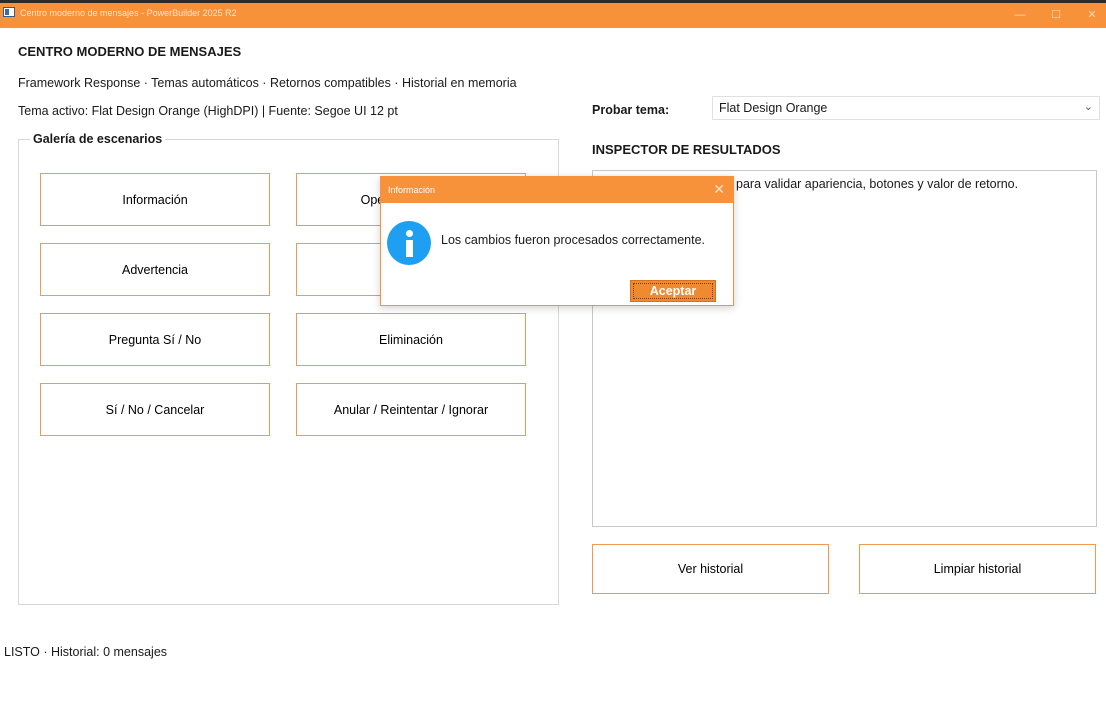  I want to click on clear-history-button: Limpiar historial, so click(977, 569).